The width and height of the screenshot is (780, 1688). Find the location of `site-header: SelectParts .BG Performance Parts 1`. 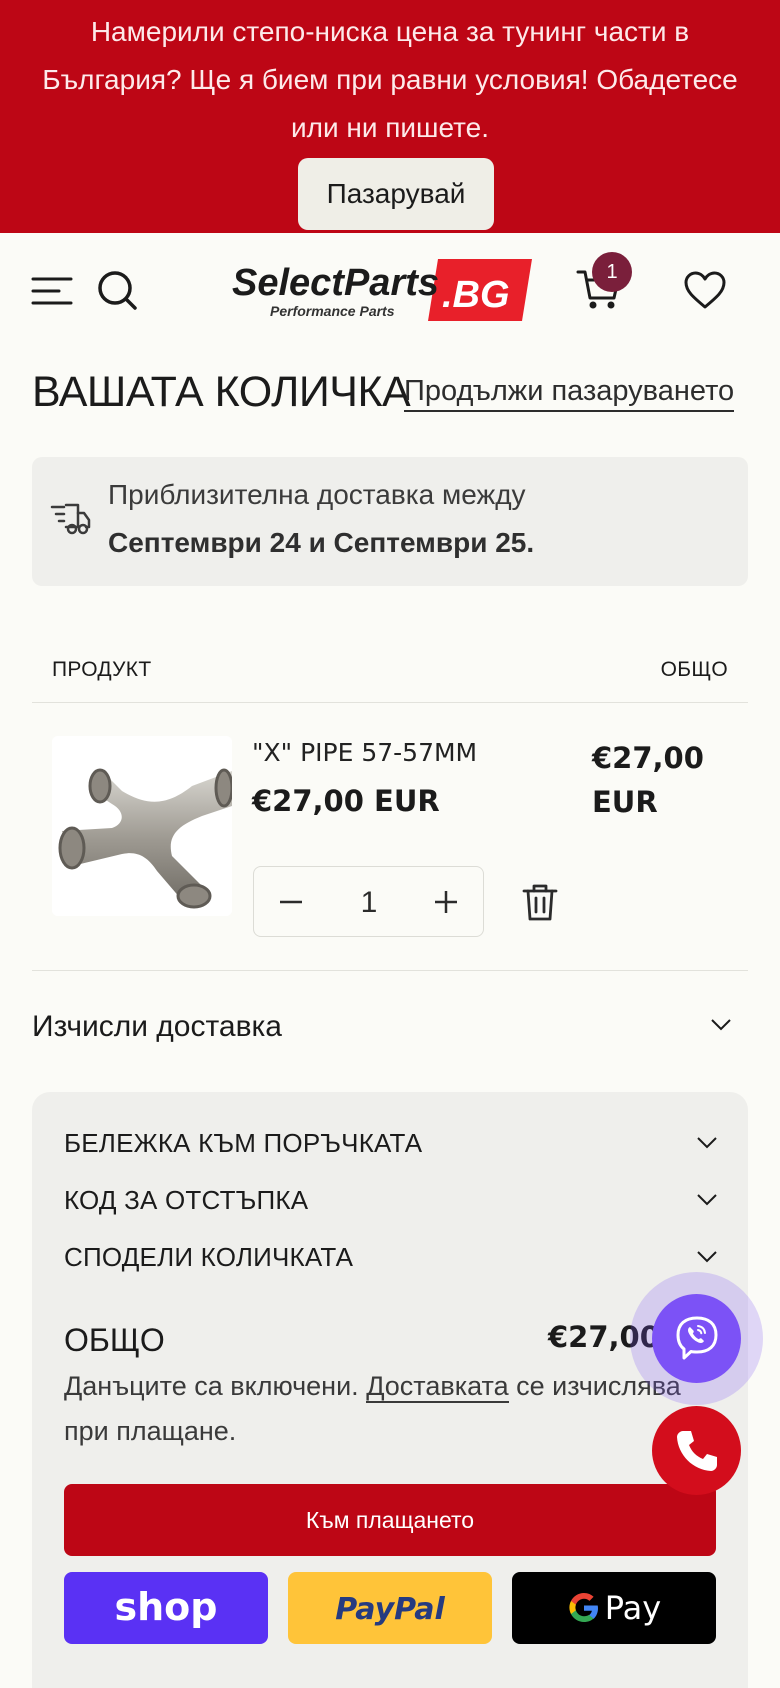

site-header: SelectParts .BG Performance Parts 1 is located at coordinates (390, 290).